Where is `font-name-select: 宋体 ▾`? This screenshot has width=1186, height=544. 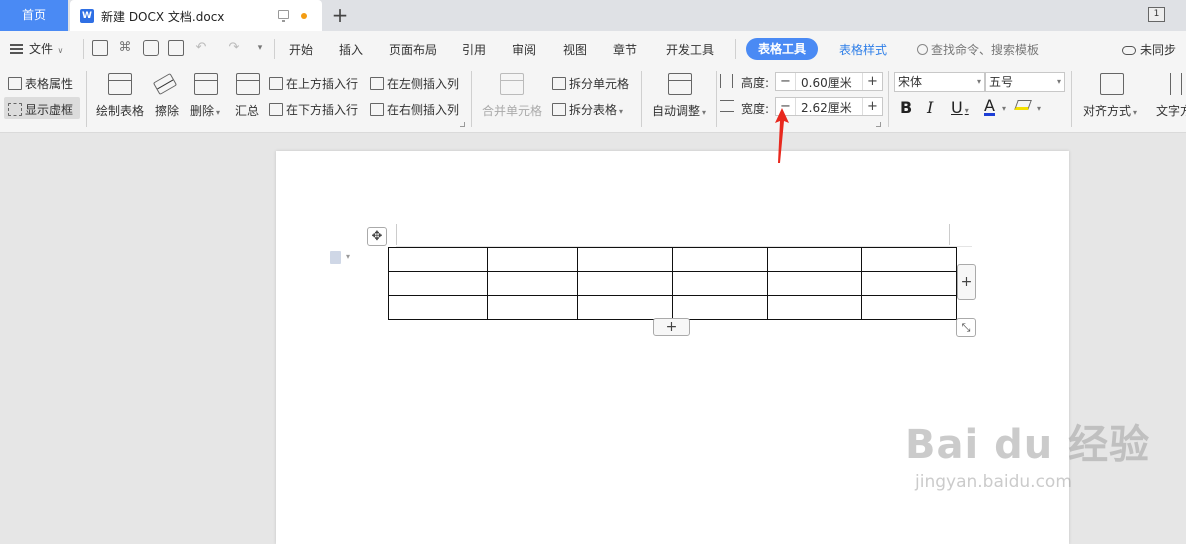
font-name-select: 宋体 ▾ is located at coordinates (939, 82).